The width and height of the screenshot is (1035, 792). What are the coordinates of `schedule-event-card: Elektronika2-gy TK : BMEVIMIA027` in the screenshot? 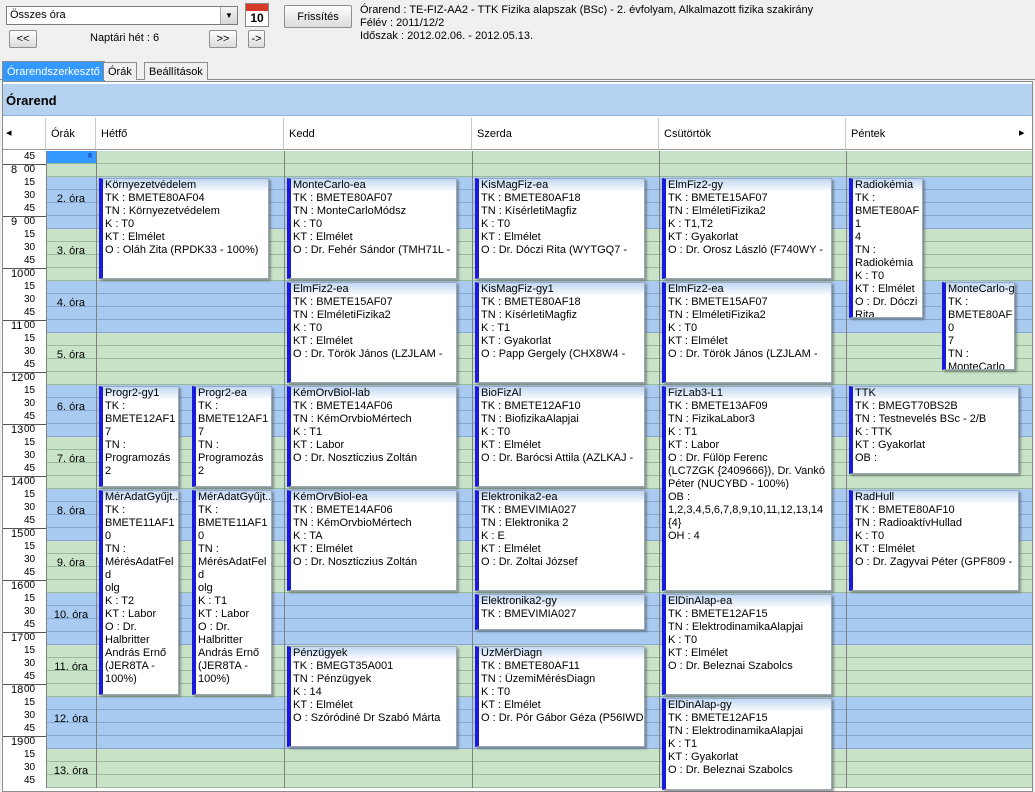 It's located at (560, 612).